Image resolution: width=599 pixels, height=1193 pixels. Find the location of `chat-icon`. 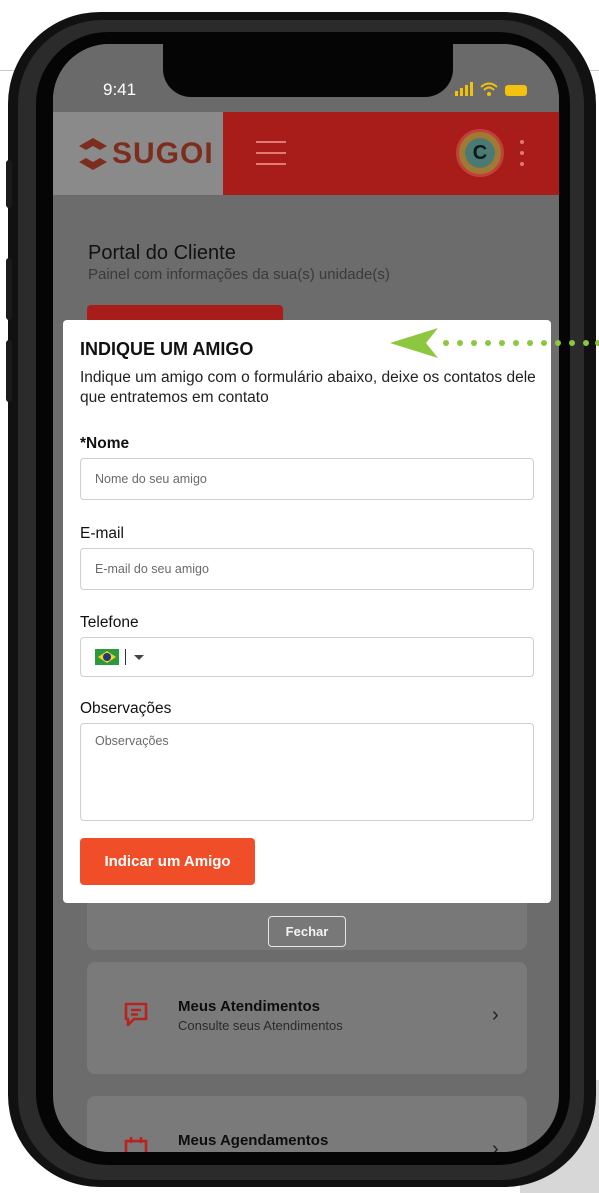

chat-icon is located at coordinates (136, 1014).